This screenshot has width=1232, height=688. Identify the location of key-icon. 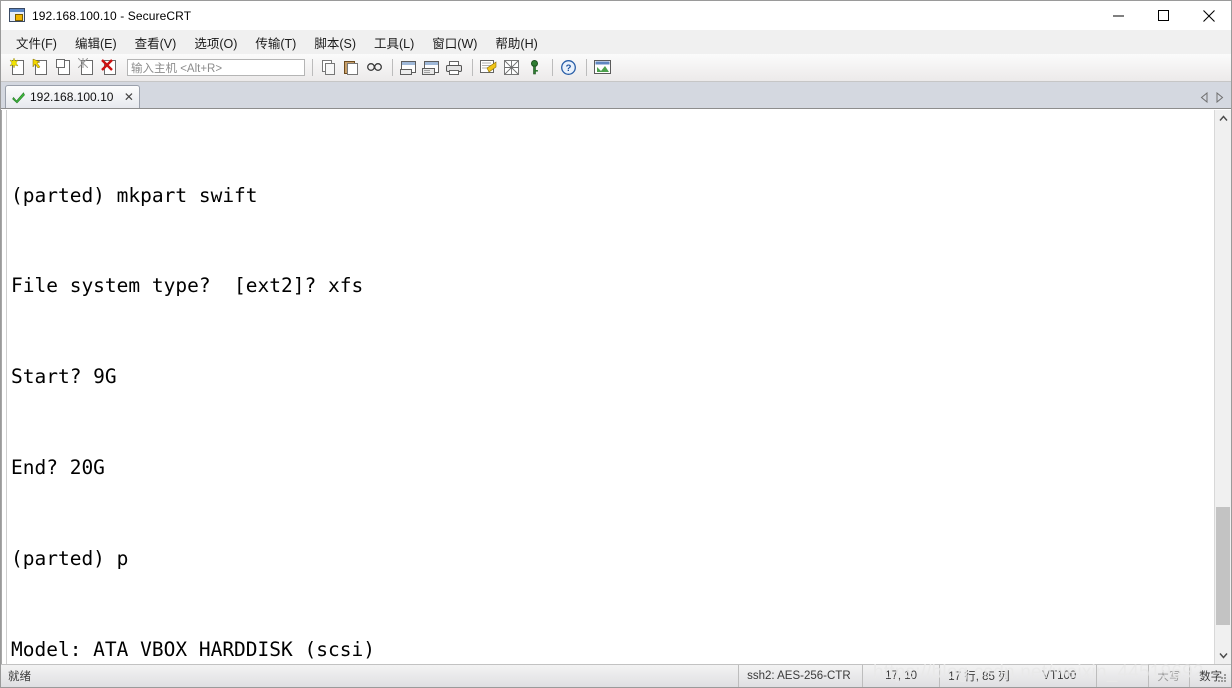
(534, 67).